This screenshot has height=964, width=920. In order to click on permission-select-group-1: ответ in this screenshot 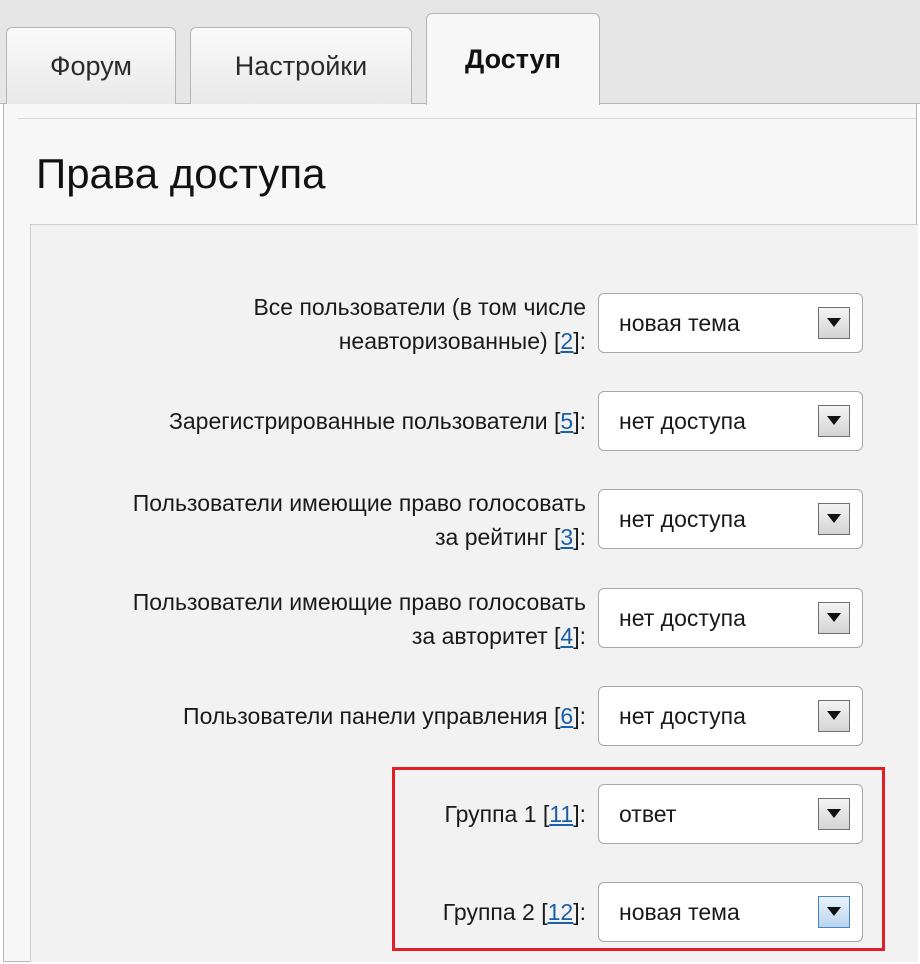, I will do `click(730, 814)`.